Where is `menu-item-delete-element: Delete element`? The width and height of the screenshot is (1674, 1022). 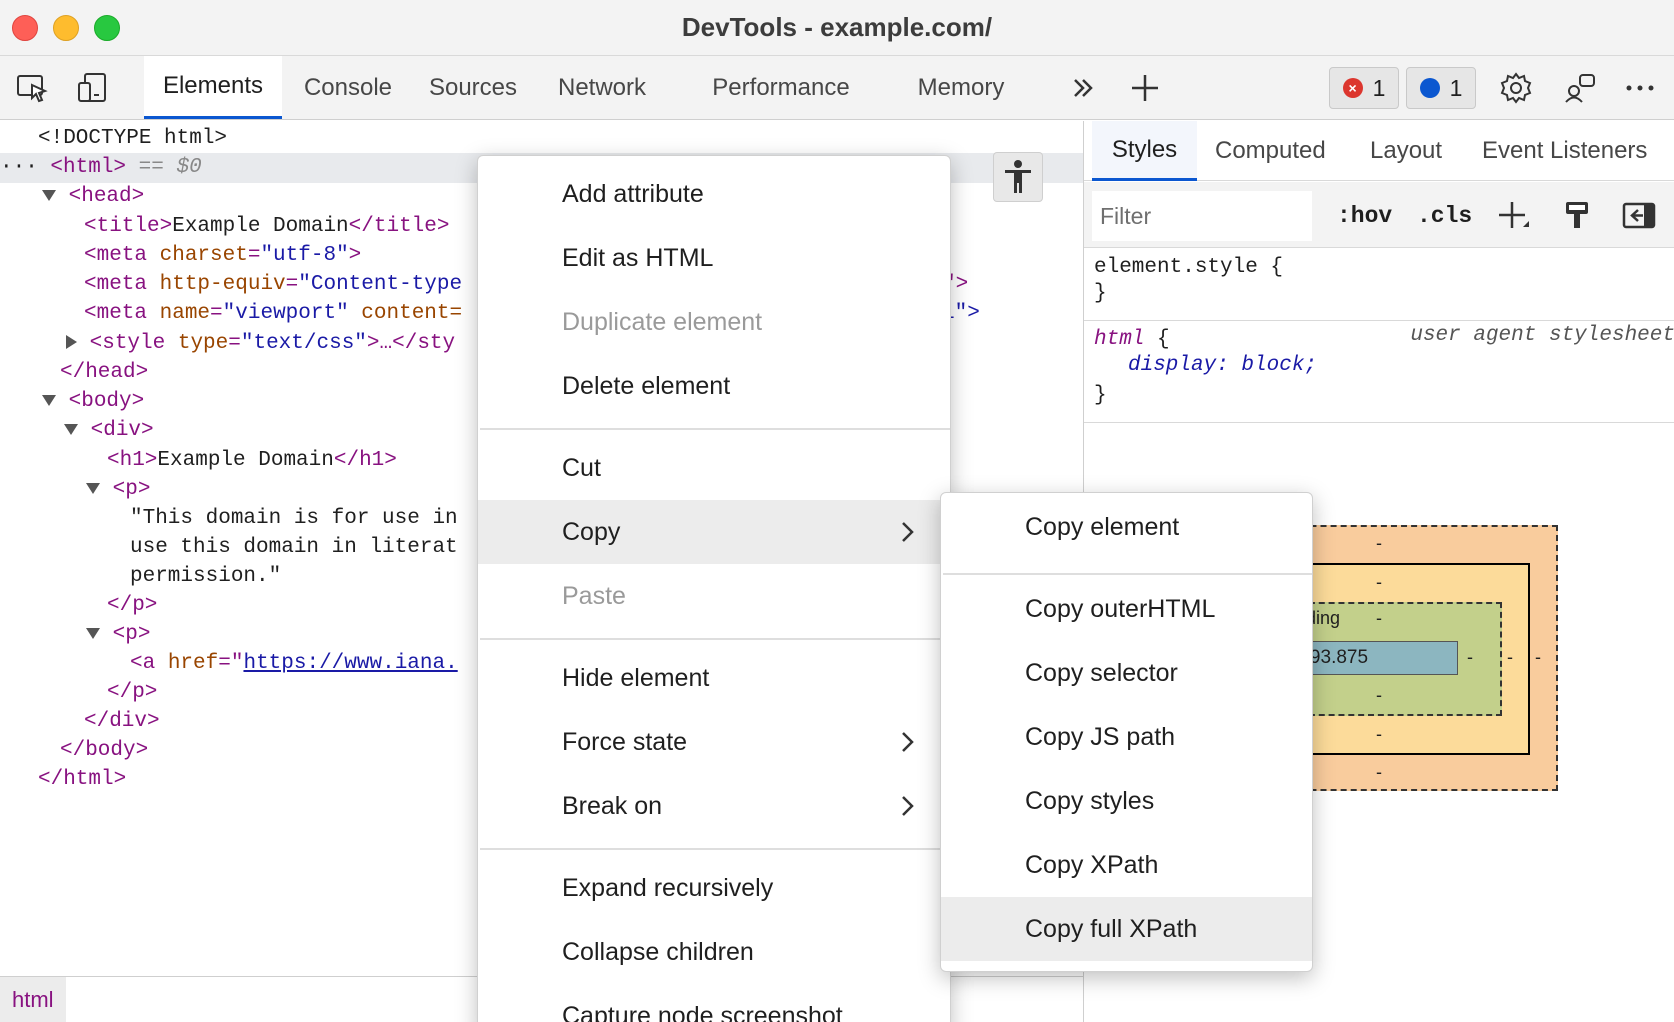
menu-item-delete-element: Delete element is located at coordinates (714, 386).